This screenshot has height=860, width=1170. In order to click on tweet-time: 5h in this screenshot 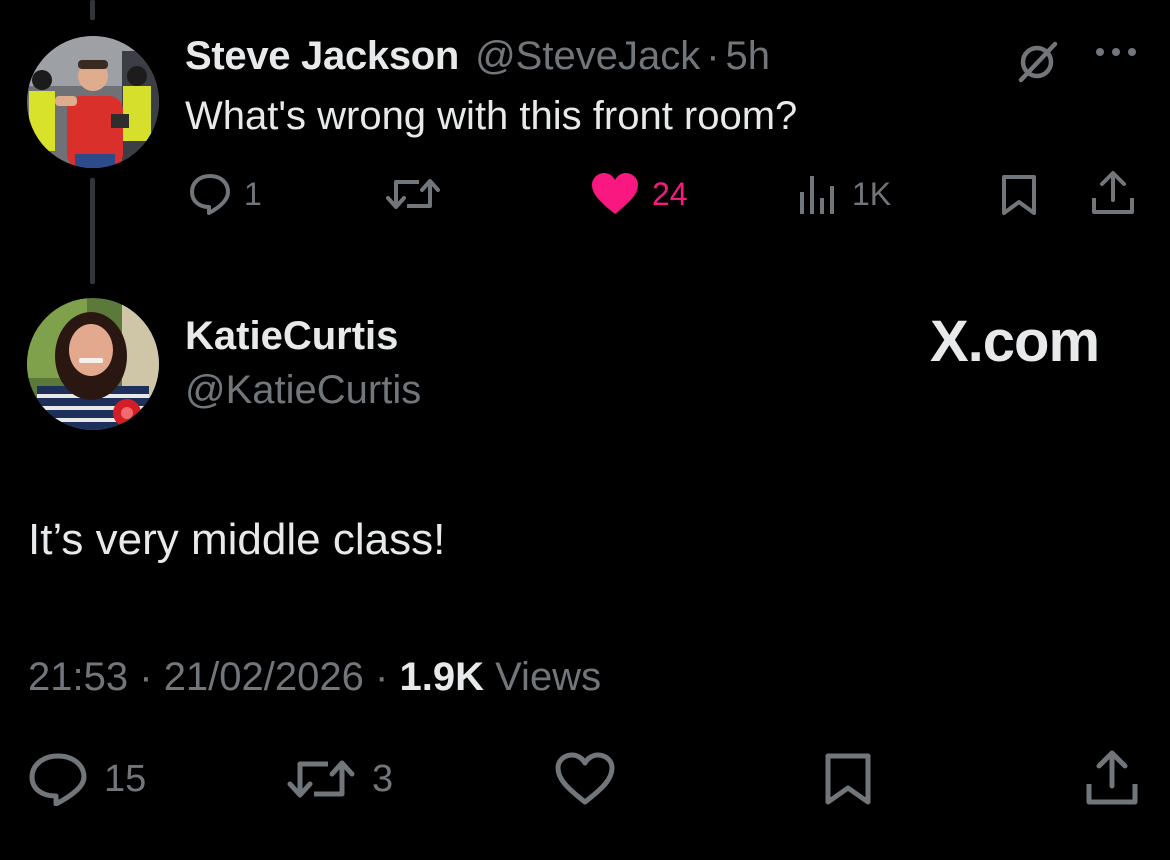, I will do `click(748, 56)`.